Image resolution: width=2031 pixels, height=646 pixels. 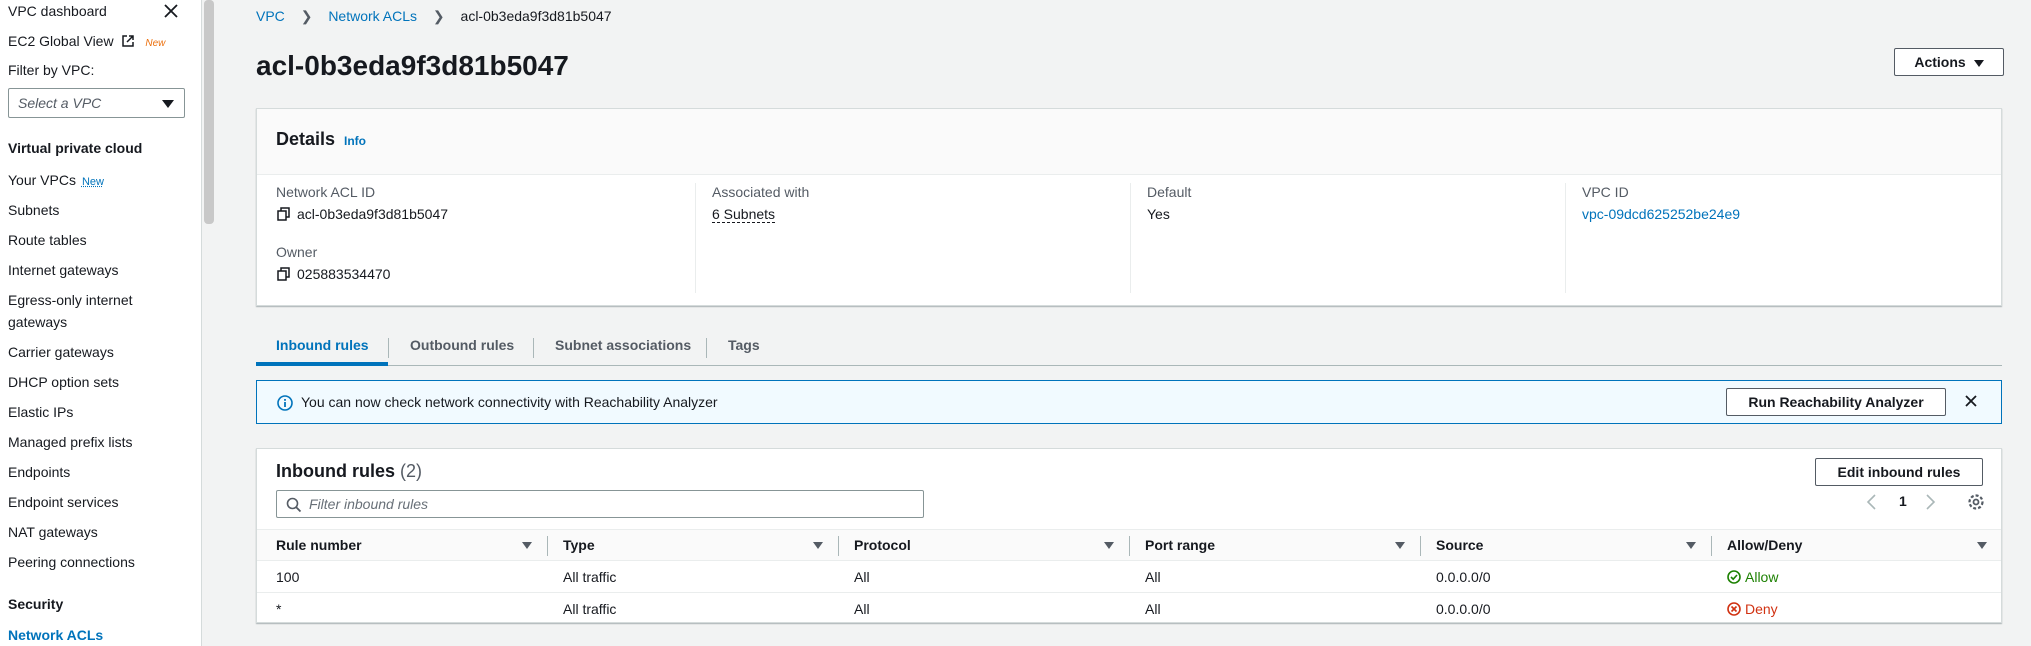 What do you see at coordinates (744, 214) in the screenshot?
I see `associated-subnets-link: 6 Subnets` at bounding box center [744, 214].